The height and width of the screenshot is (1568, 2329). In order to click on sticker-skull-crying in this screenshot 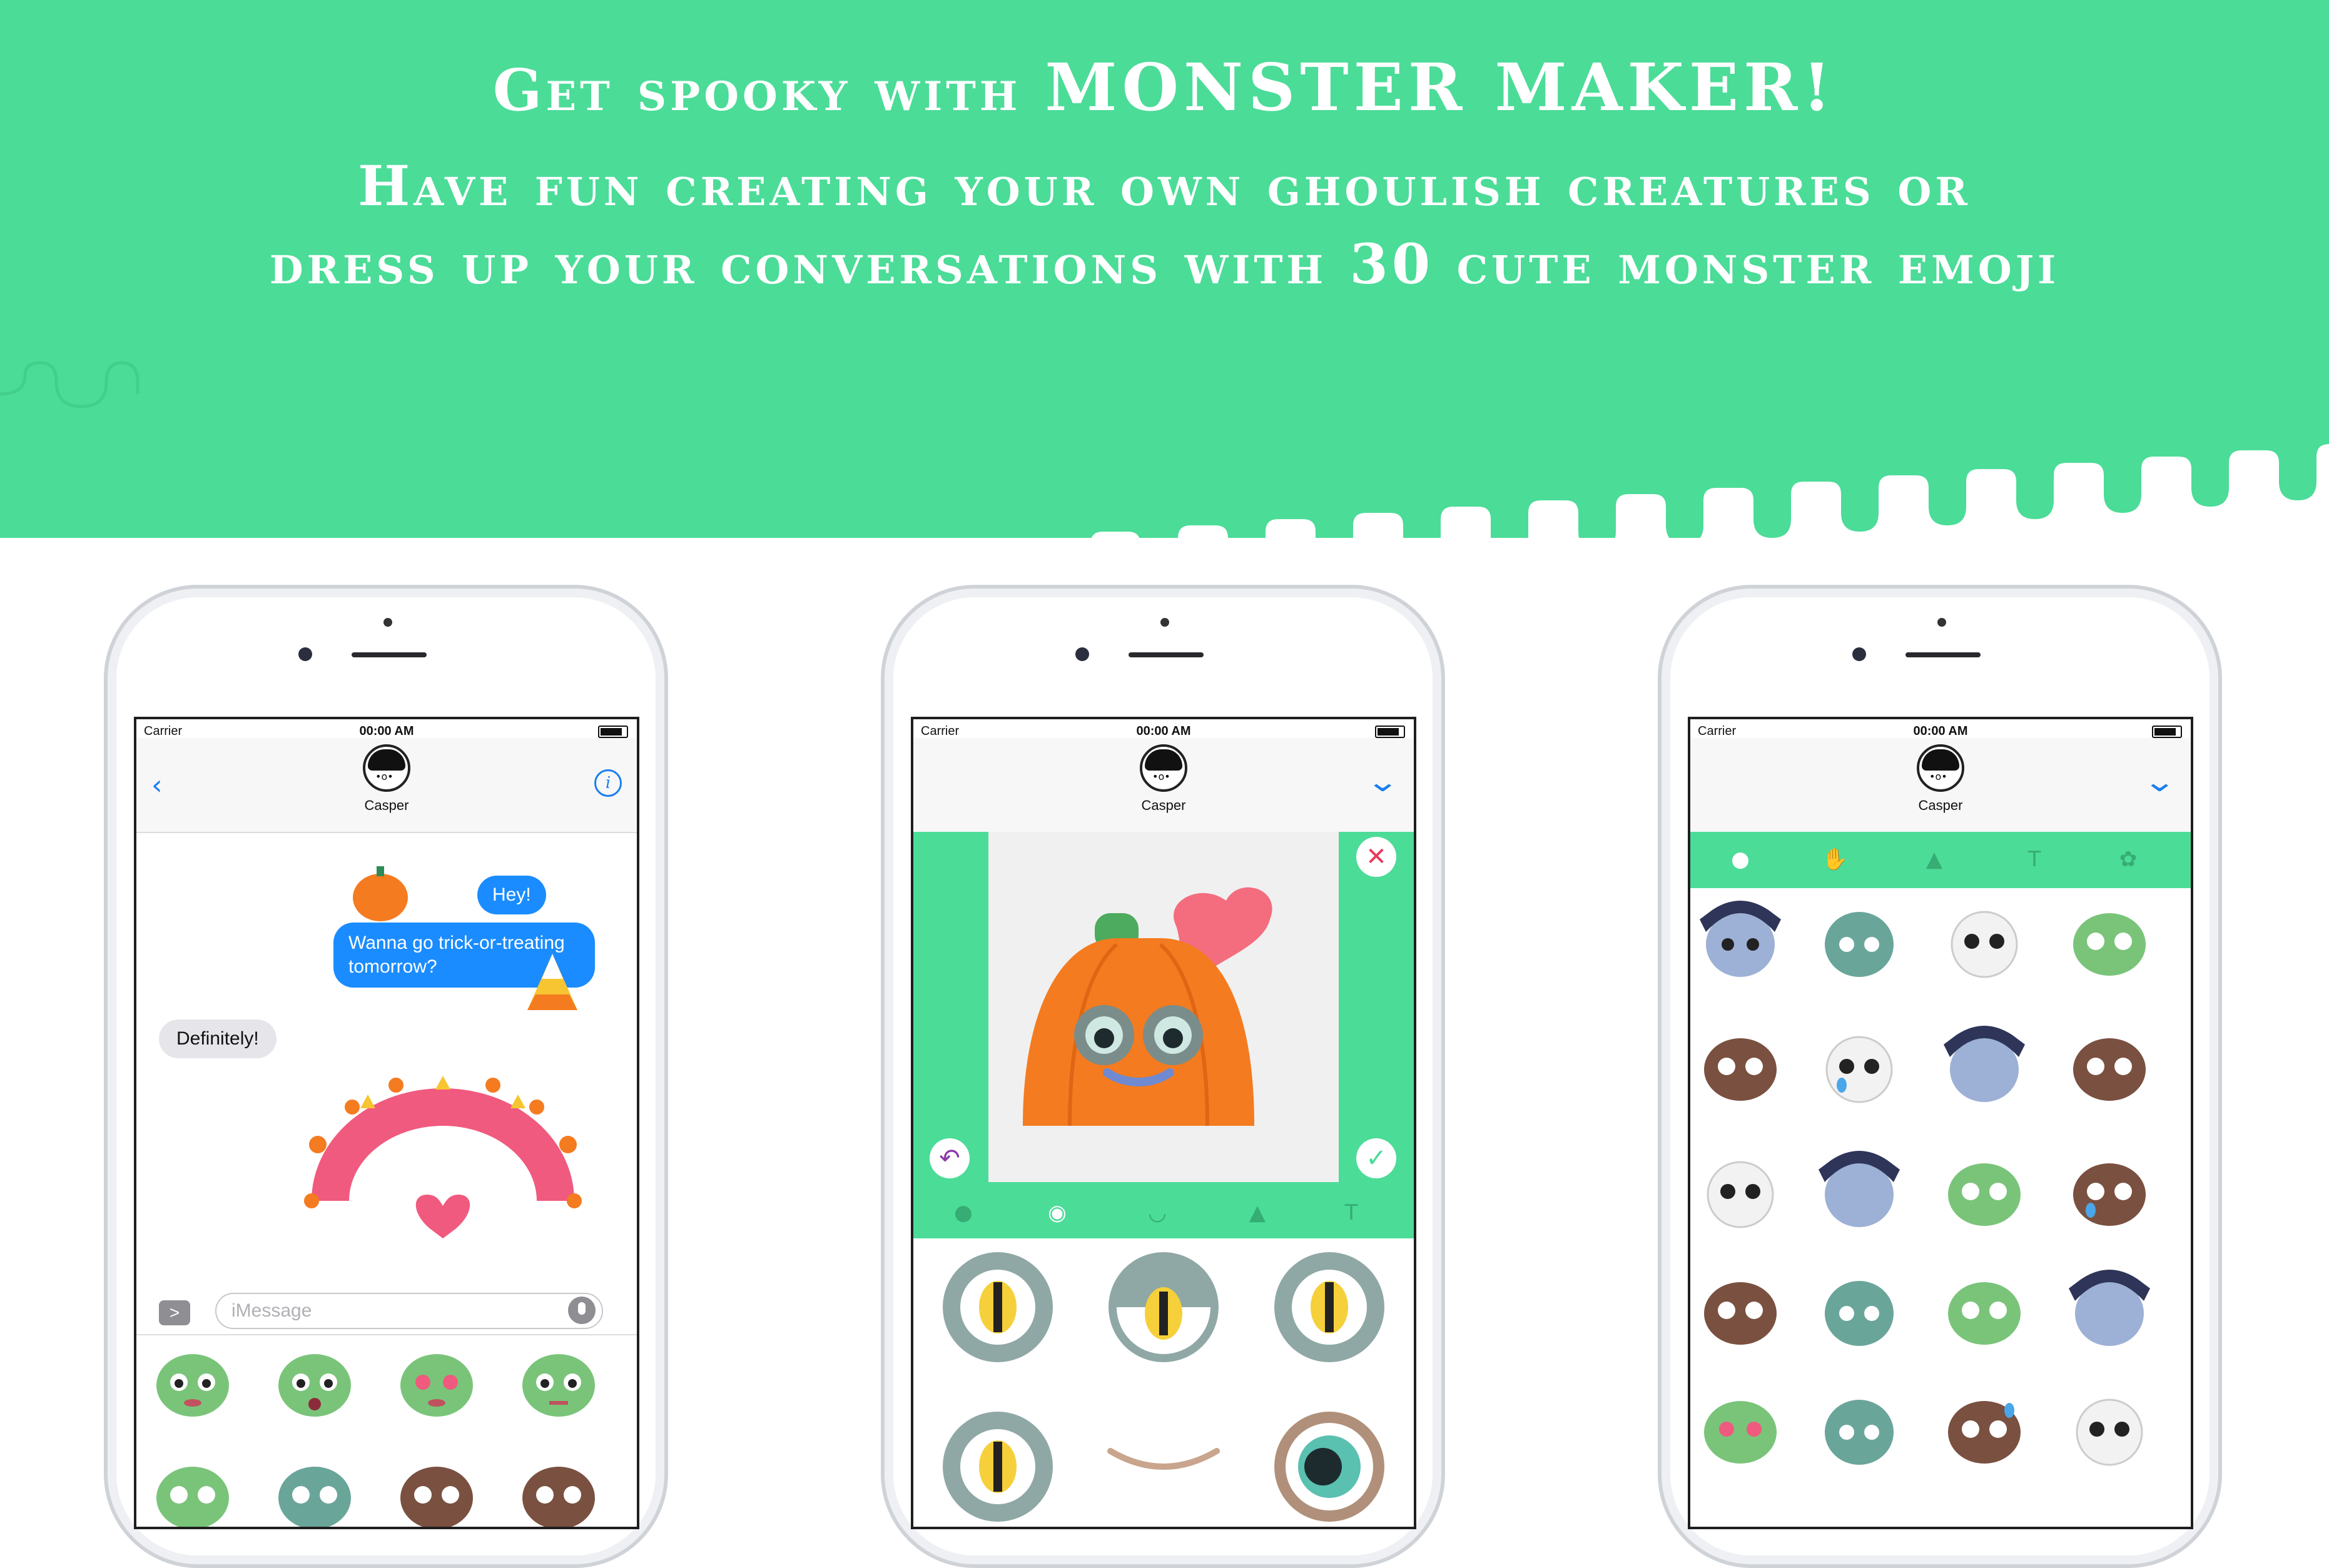, I will do `click(1859, 1066)`.